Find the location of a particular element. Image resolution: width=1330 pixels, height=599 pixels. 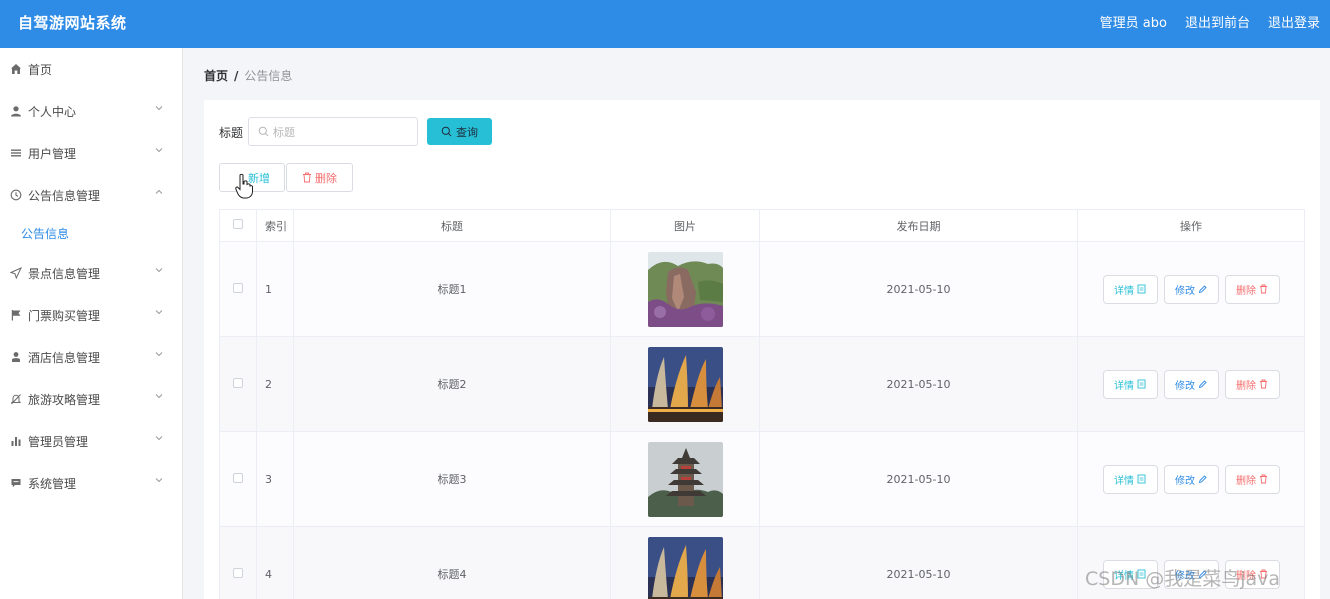

chat-icon is located at coordinates (16, 483).